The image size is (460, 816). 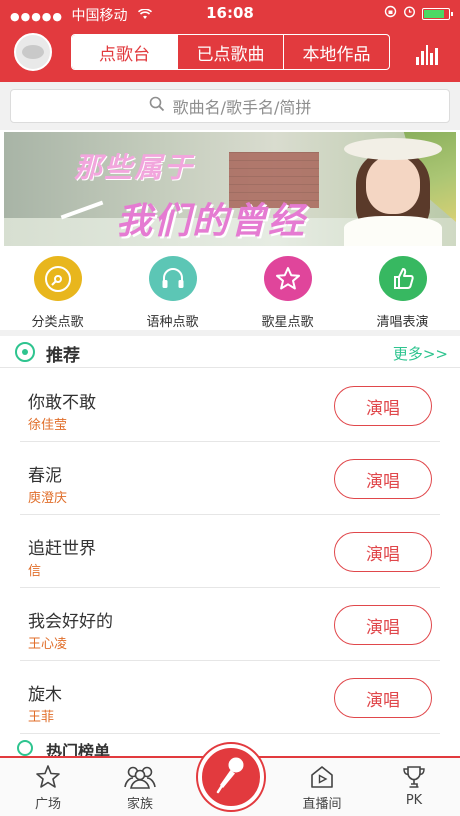 I want to click on rotation-lock-icon, so click(x=390, y=13).